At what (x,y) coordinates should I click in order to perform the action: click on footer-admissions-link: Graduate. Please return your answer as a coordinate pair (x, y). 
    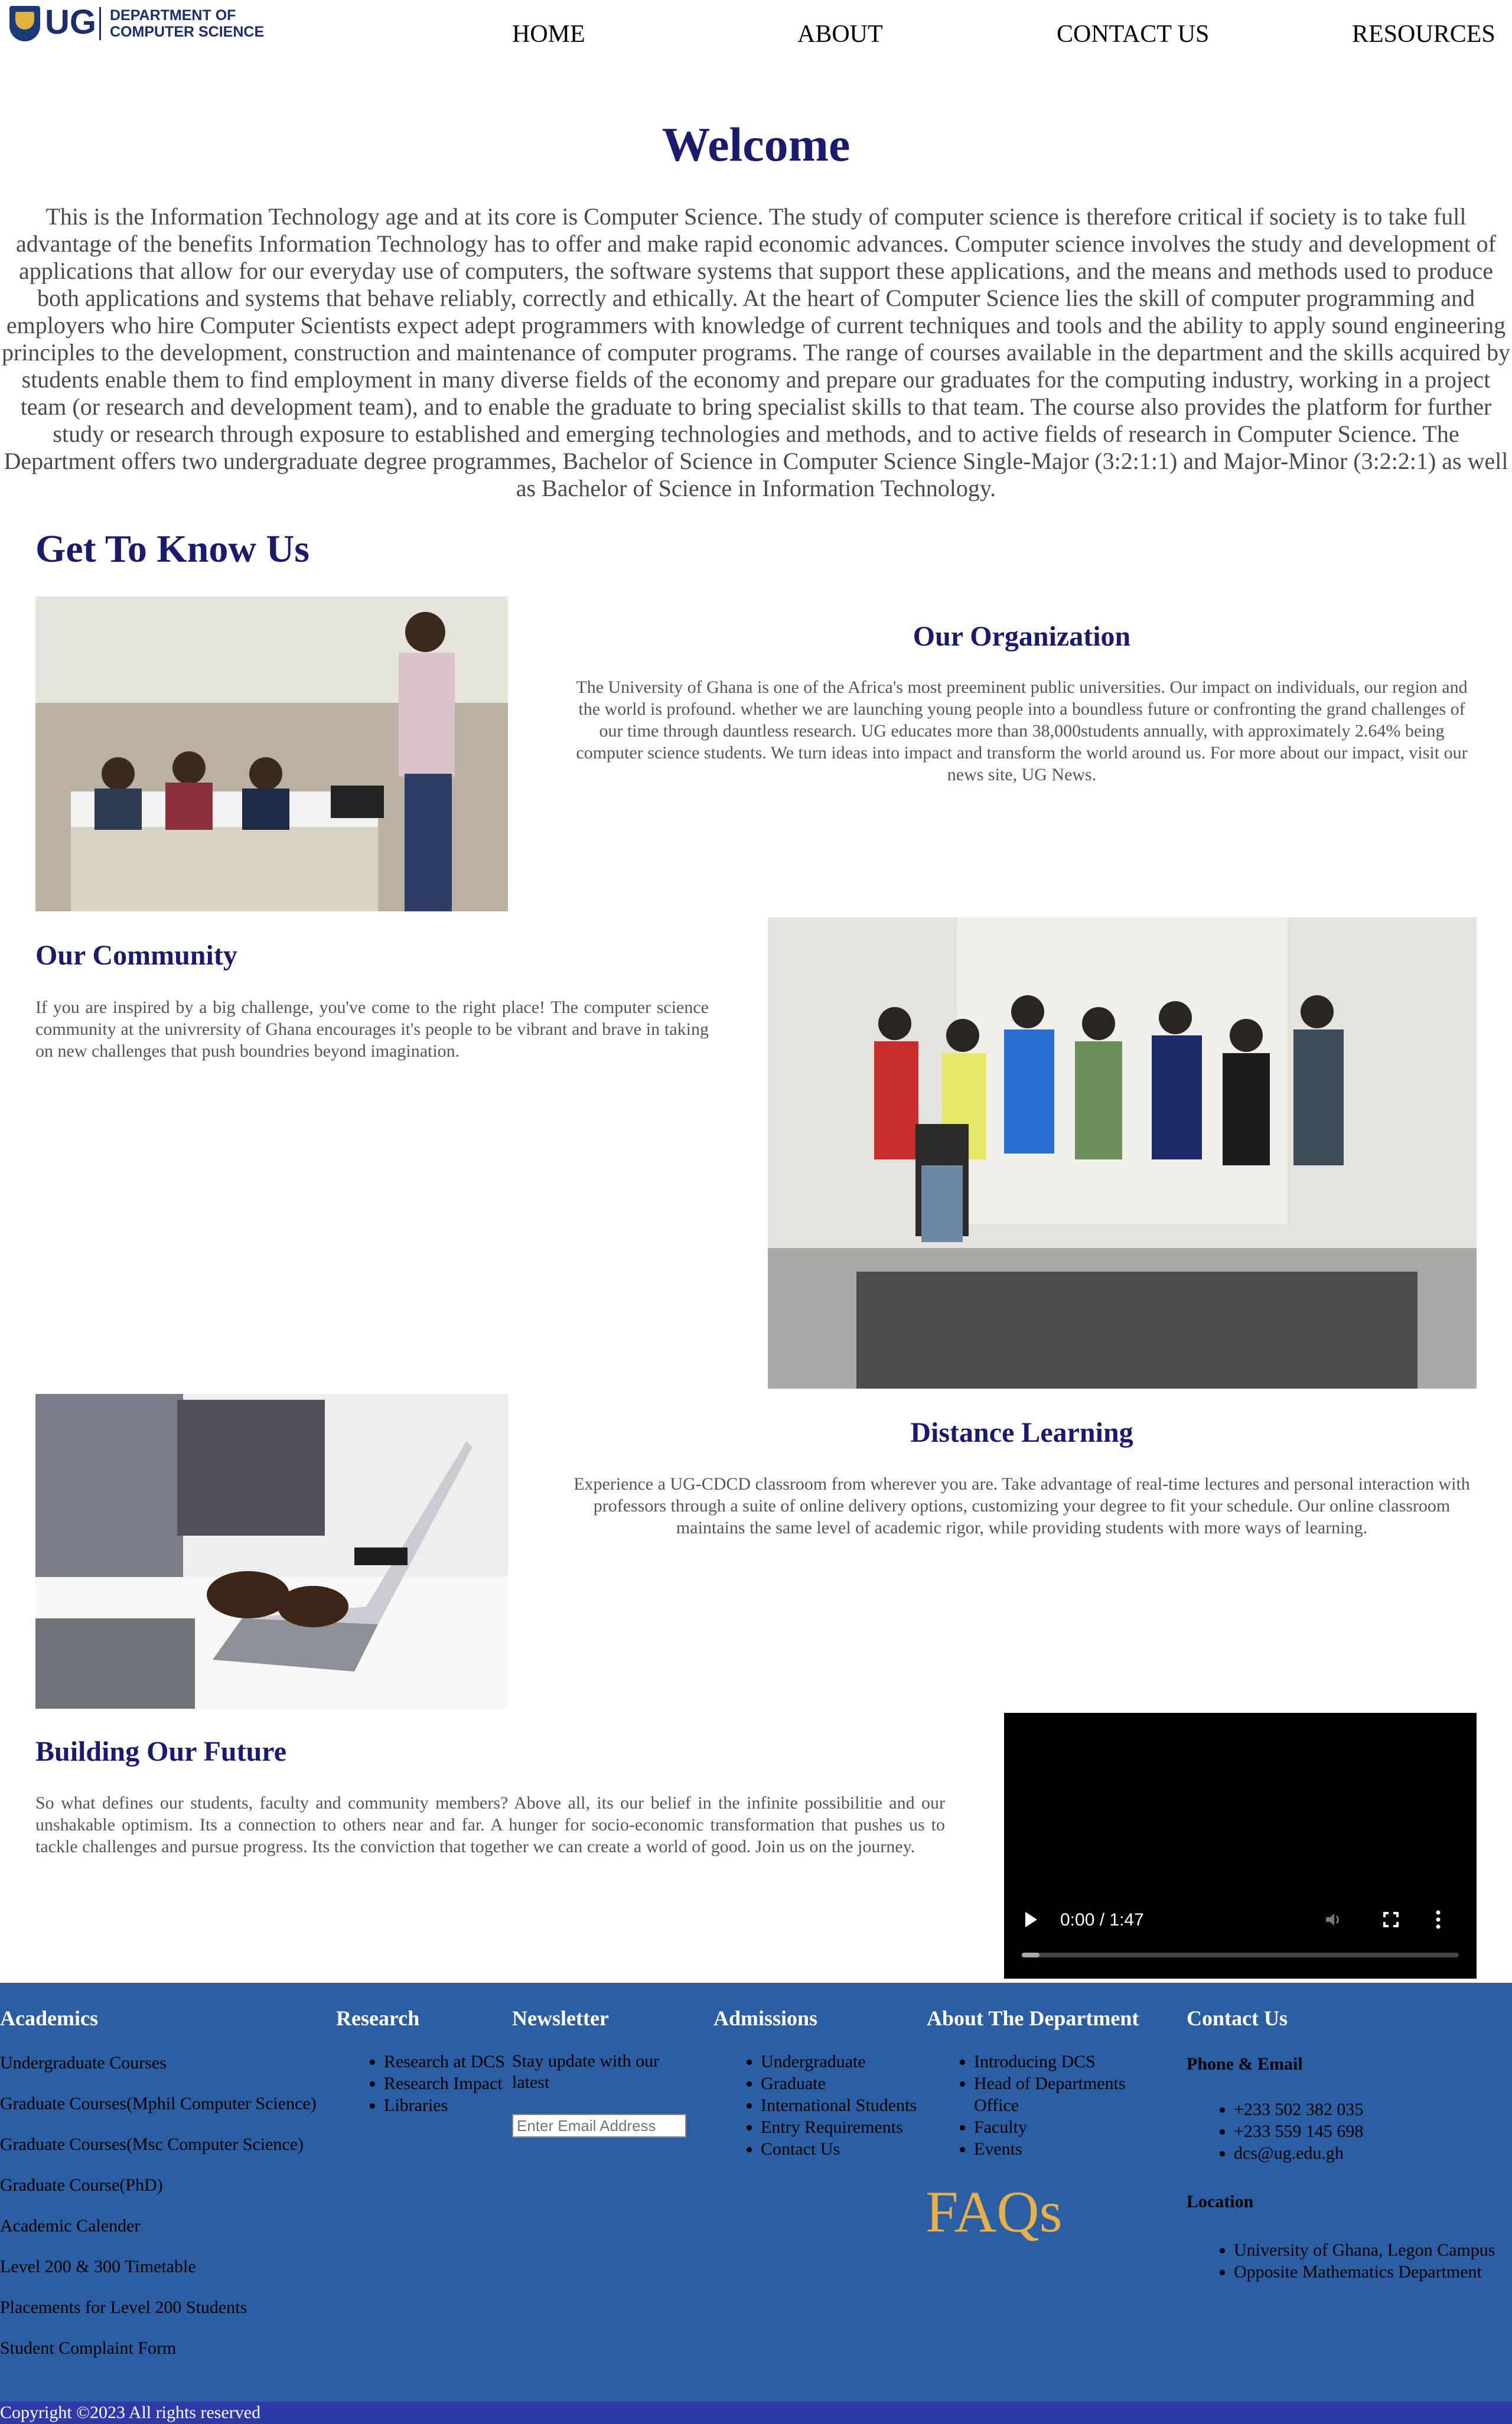
    Looking at the image, I should click on (861, 2083).